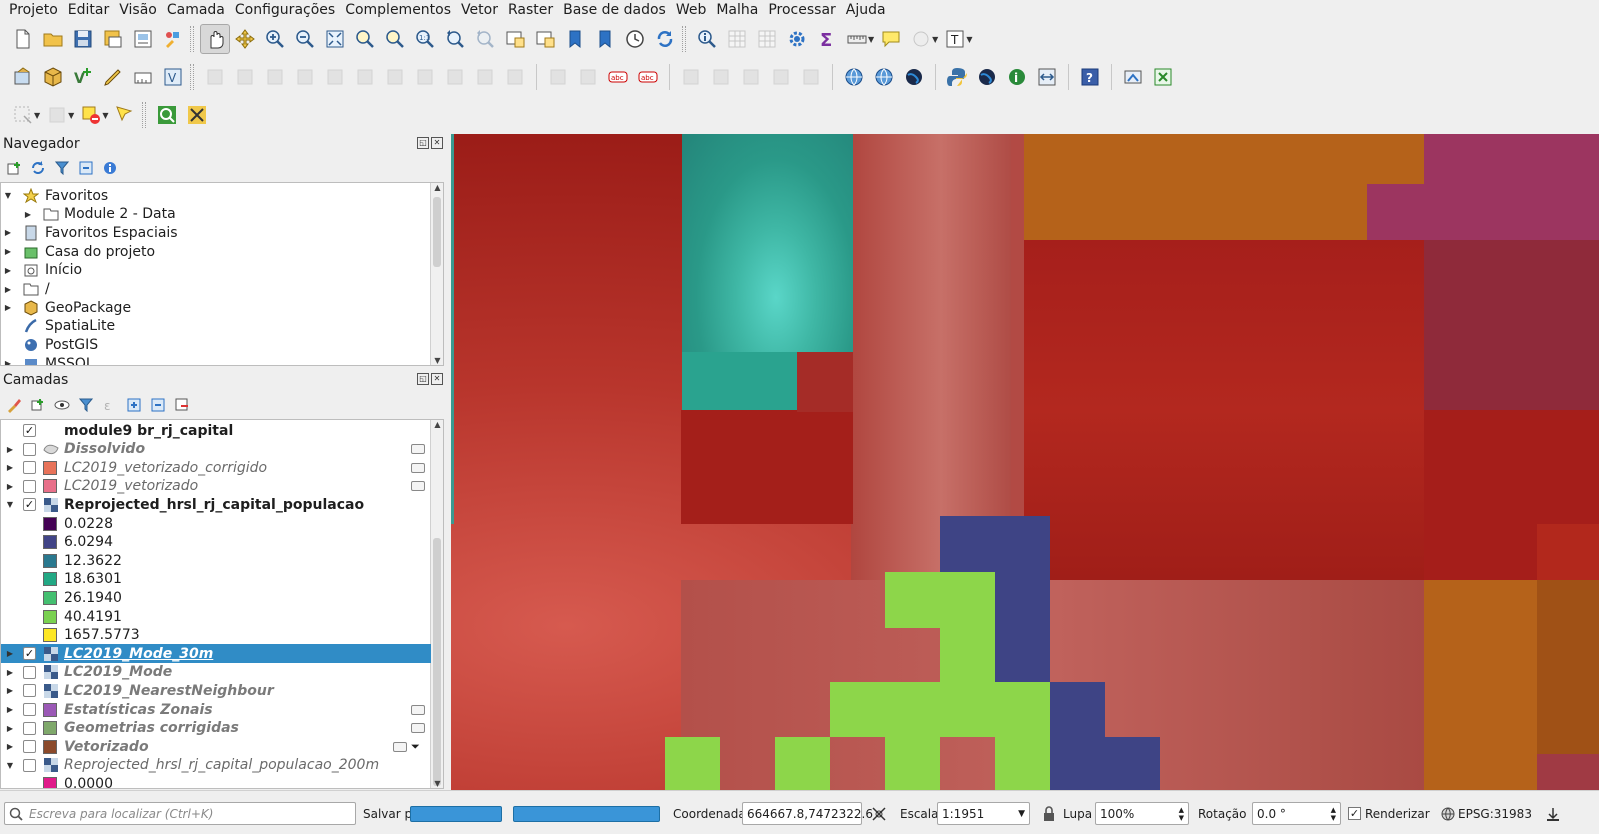 The width and height of the screenshot is (1599, 834). What do you see at coordinates (216, 251) in the screenshot?
I see `browser-item: ▶ Casa do projeto` at bounding box center [216, 251].